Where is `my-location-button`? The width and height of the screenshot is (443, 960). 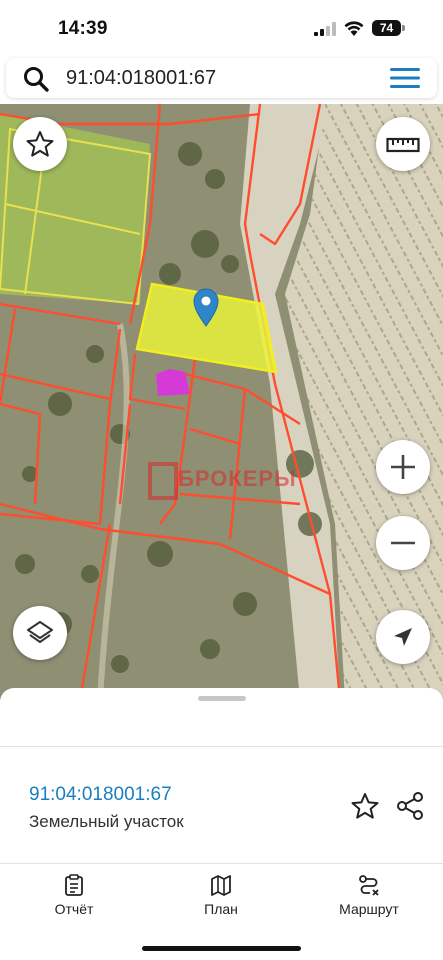 my-location-button is located at coordinates (403, 637).